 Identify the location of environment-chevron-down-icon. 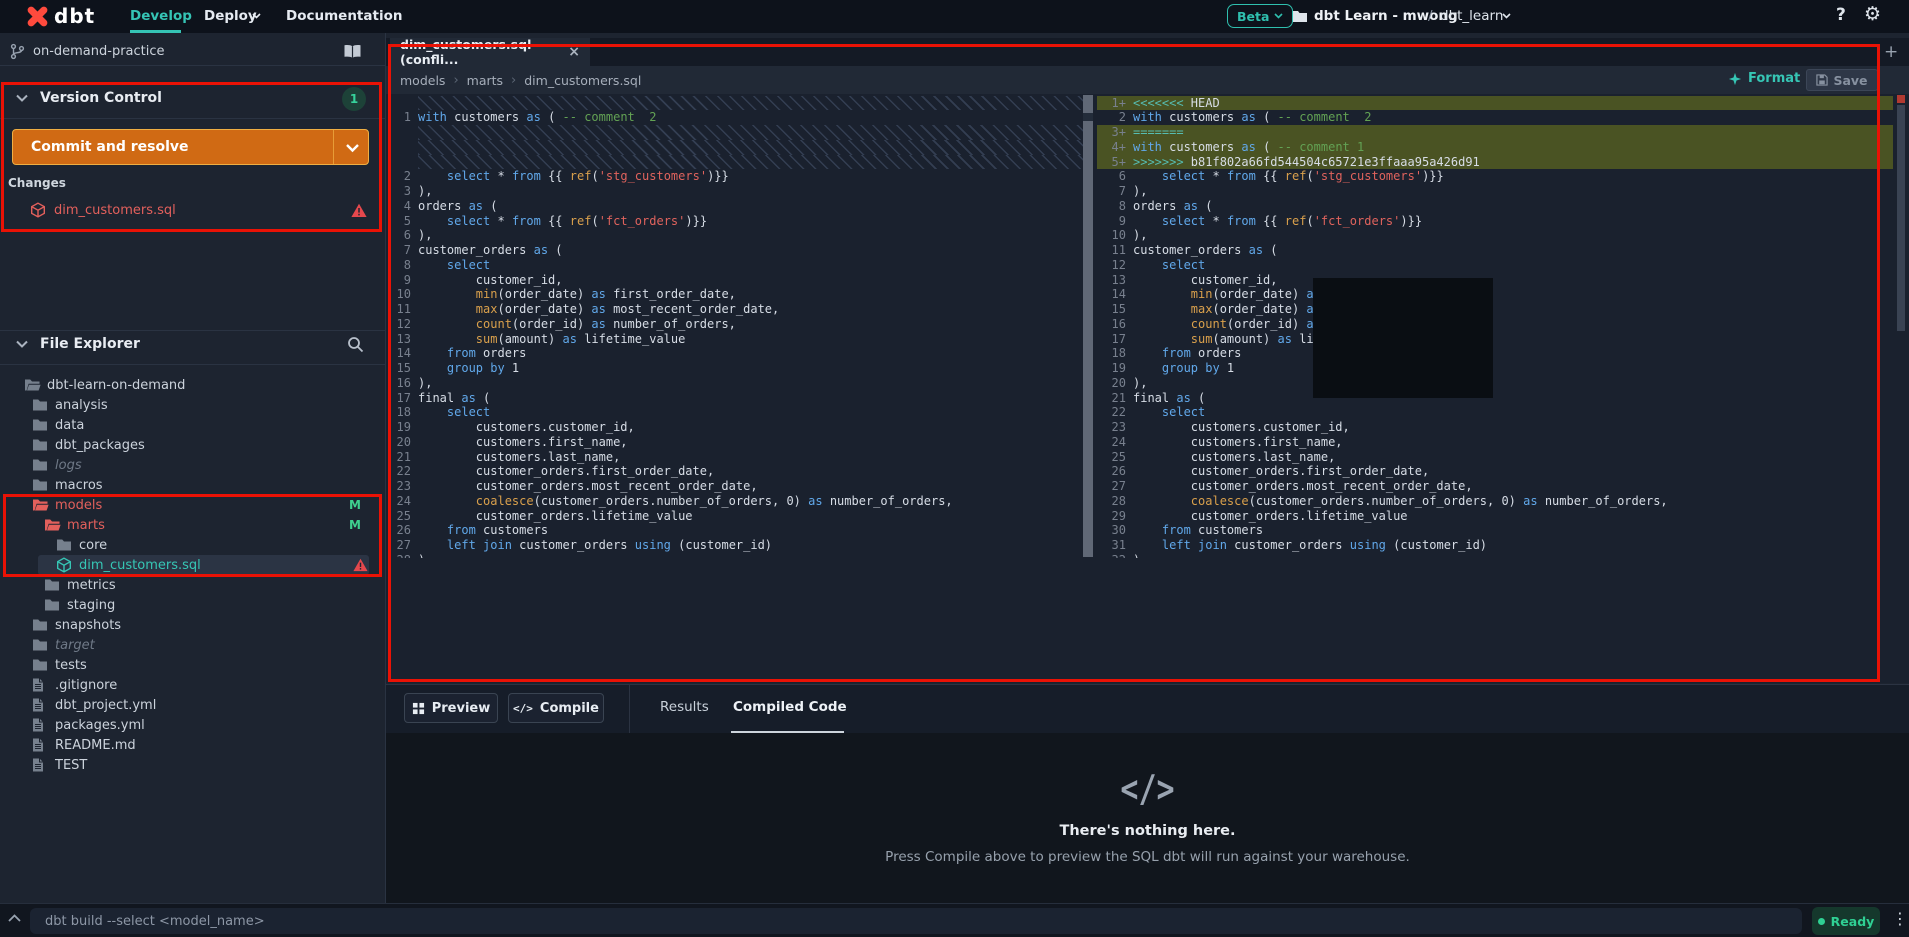
(1506, 16).